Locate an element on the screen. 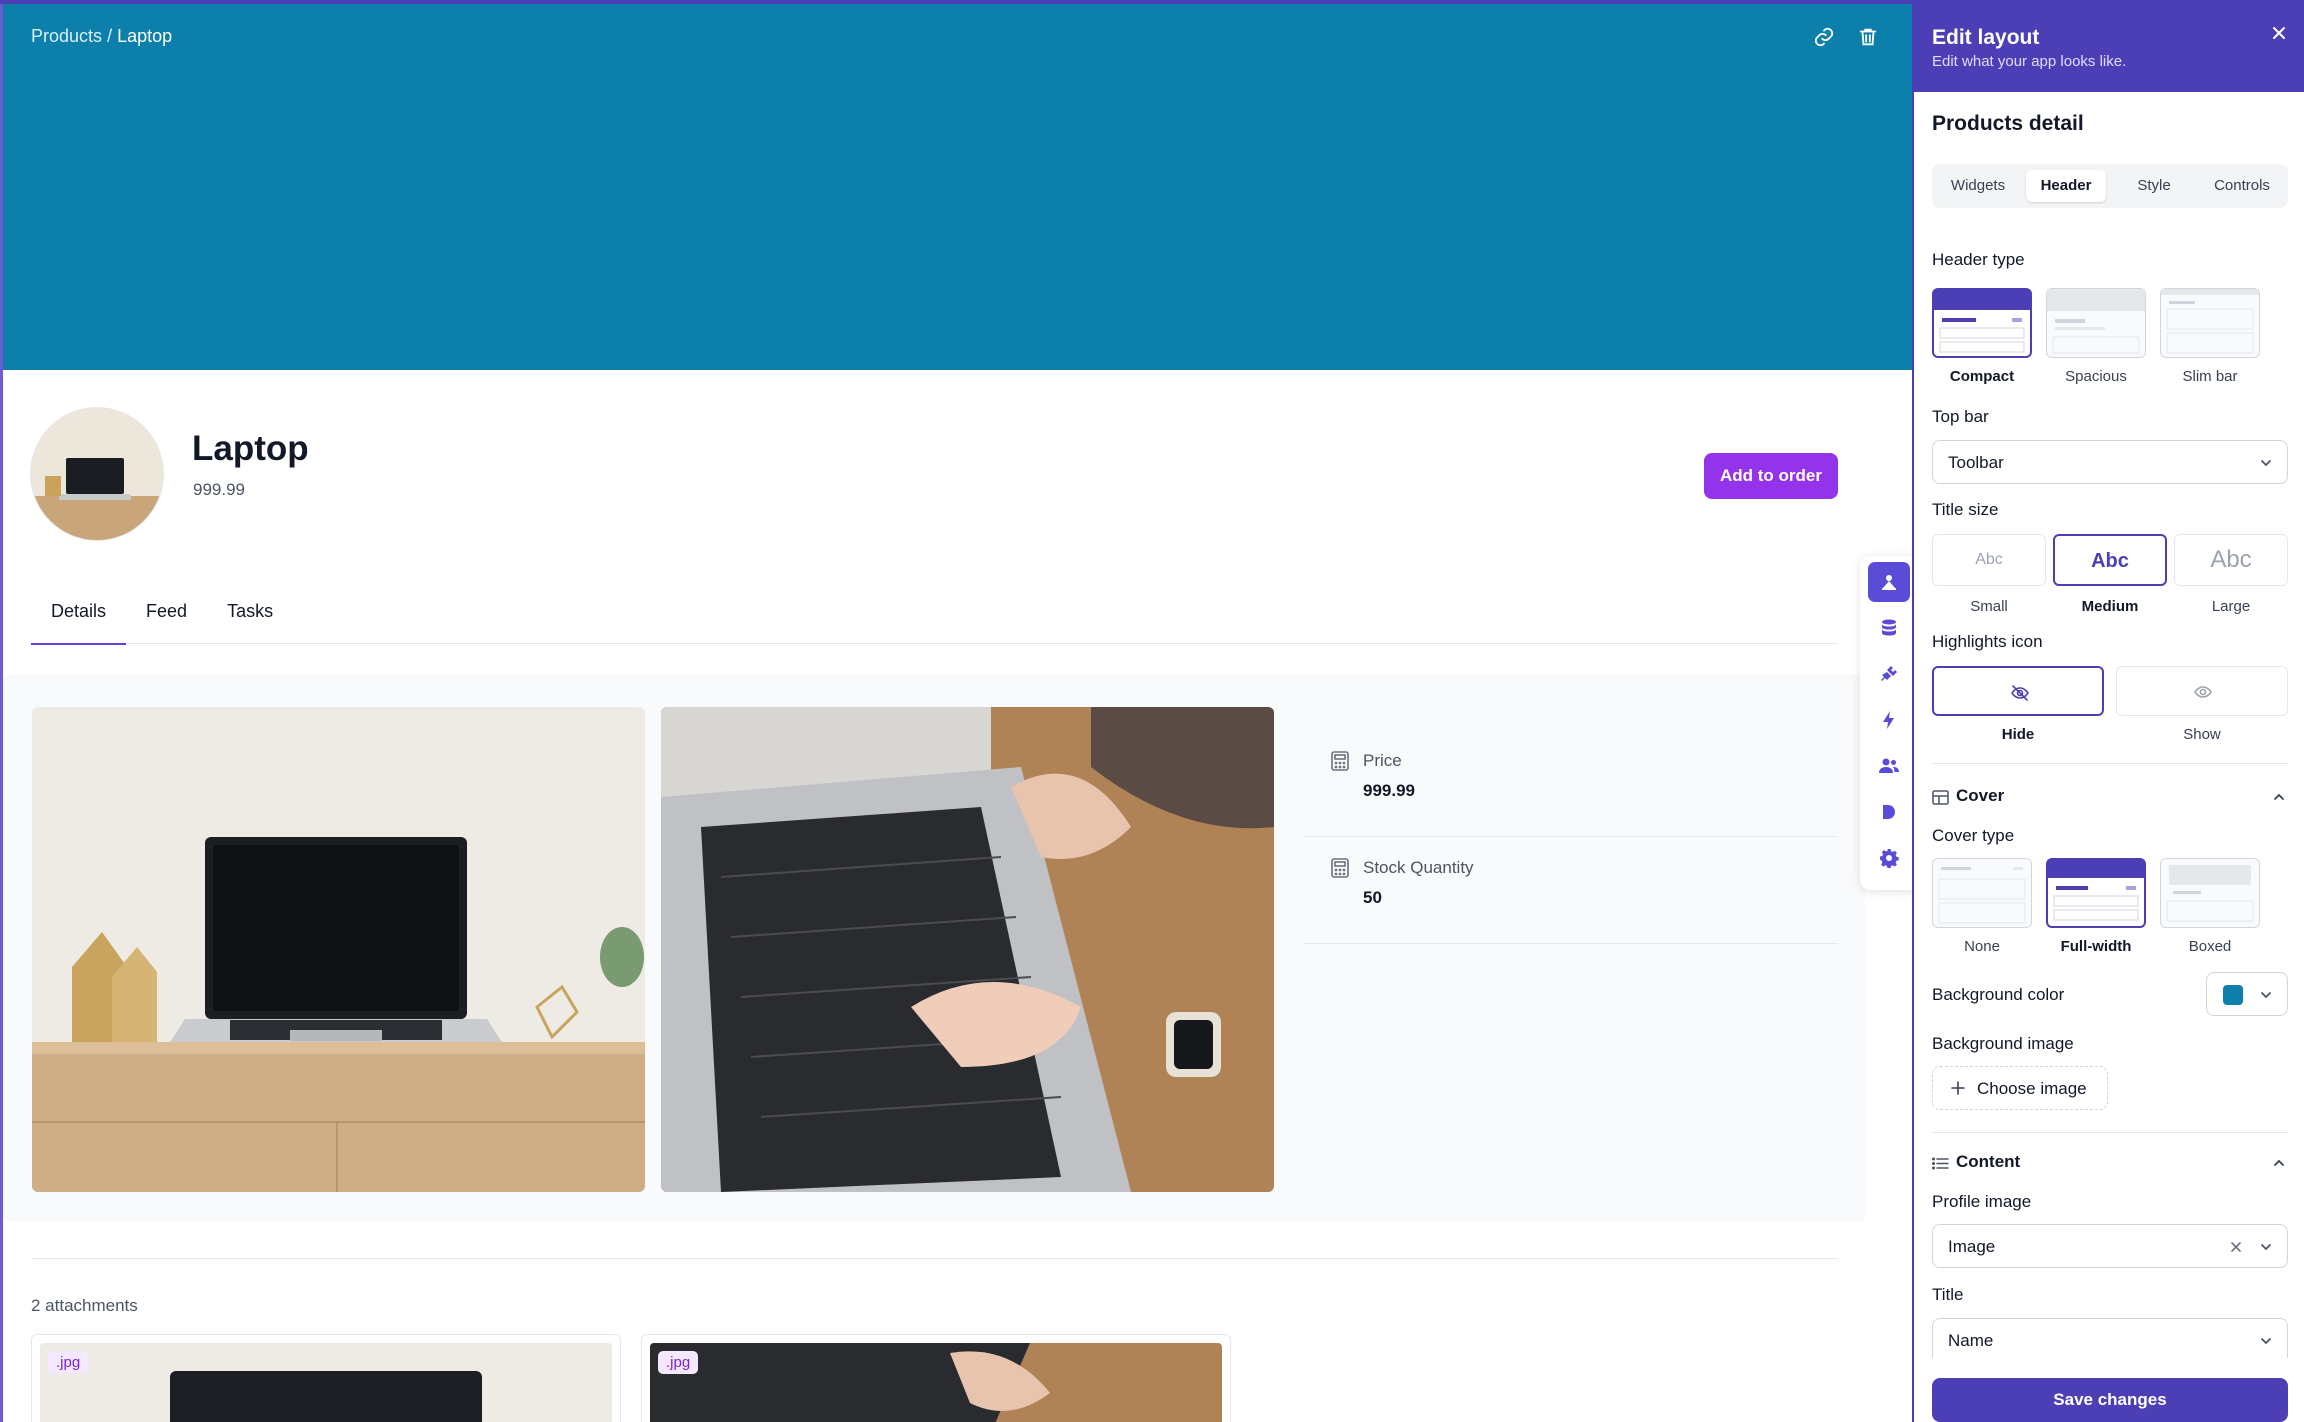 The height and width of the screenshot is (1422, 2304). close-icon is located at coordinates (2279, 33).